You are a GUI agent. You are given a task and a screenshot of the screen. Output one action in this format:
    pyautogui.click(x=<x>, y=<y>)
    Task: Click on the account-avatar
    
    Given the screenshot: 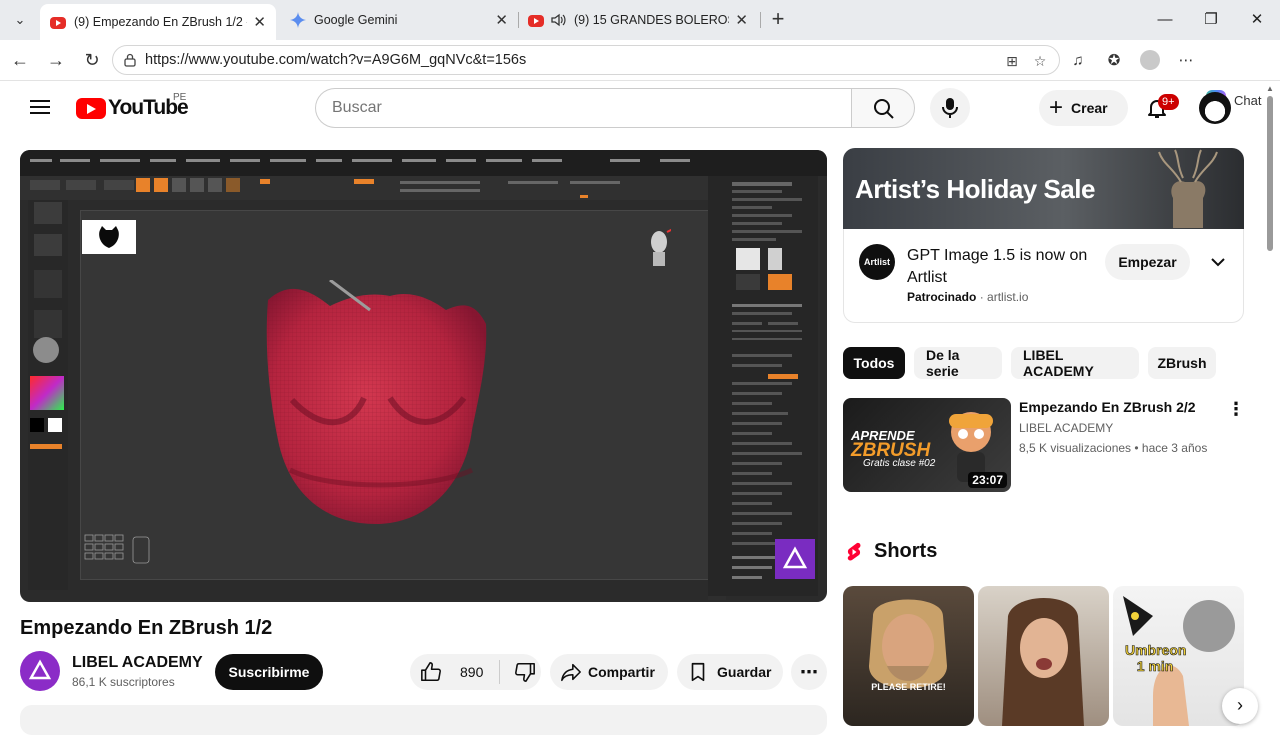 What is the action you would take?
    pyautogui.click(x=1215, y=108)
    